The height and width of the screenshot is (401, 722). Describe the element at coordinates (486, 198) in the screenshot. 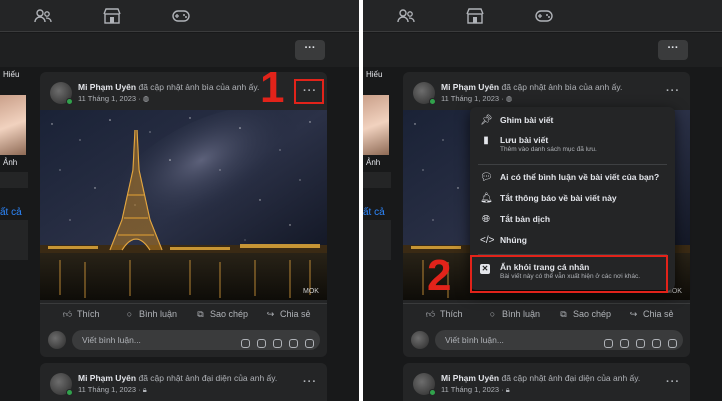

I see `bell-icon: 🔔︎` at that location.